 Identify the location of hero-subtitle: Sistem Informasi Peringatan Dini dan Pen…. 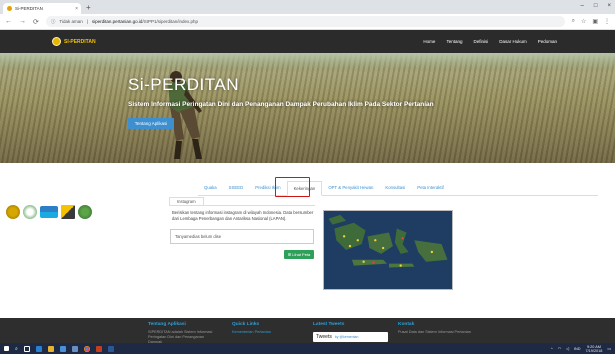
(281, 104).